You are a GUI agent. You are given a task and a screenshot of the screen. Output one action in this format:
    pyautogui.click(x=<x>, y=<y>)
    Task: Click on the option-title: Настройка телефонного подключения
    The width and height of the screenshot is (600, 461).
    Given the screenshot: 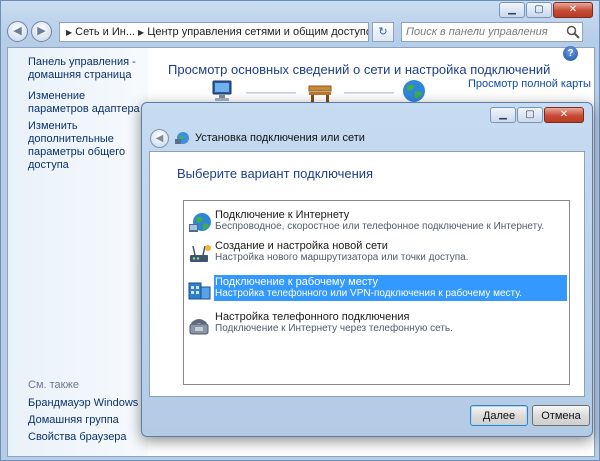 What is the action you would take?
    pyautogui.click(x=312, y=317)
    